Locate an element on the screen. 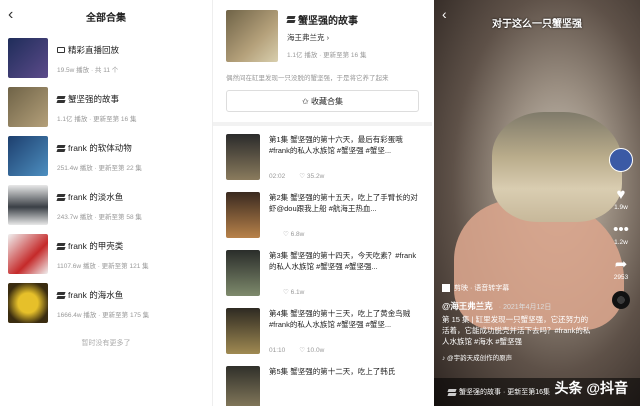  capcut-icon is located at coordinates (446, 288).